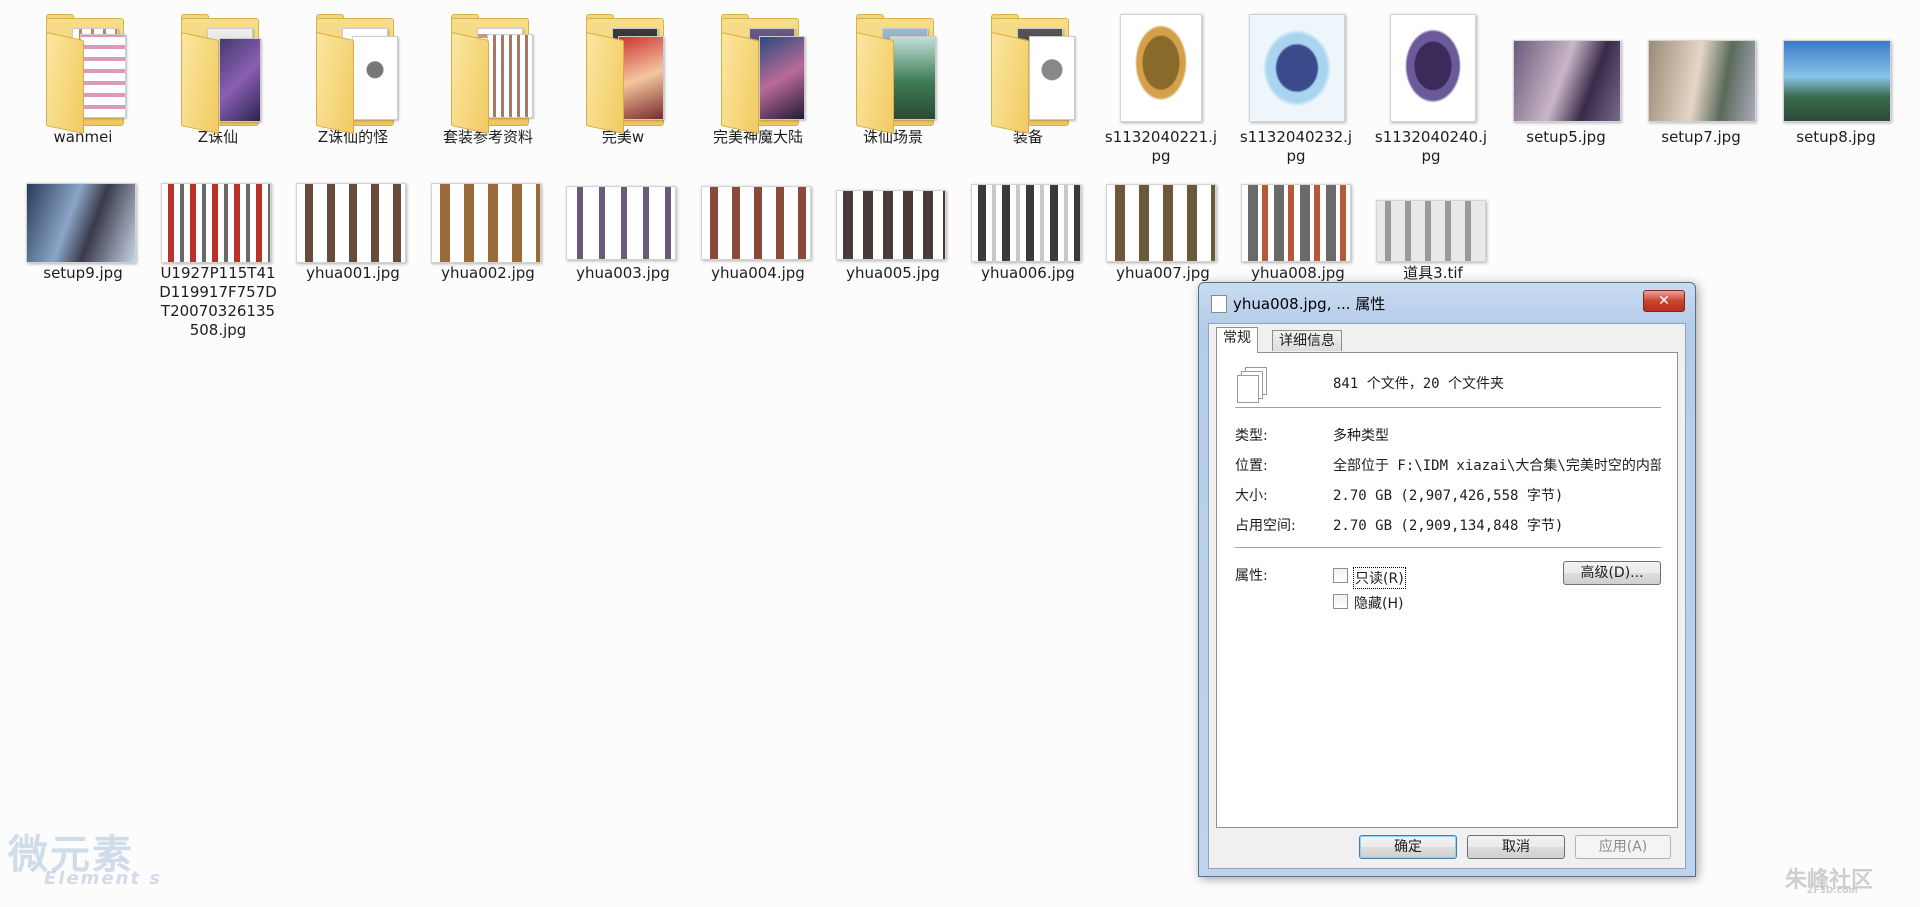 The image size is (1920, 907). I want to click on type-label: 类型:, so click(1251, 436).